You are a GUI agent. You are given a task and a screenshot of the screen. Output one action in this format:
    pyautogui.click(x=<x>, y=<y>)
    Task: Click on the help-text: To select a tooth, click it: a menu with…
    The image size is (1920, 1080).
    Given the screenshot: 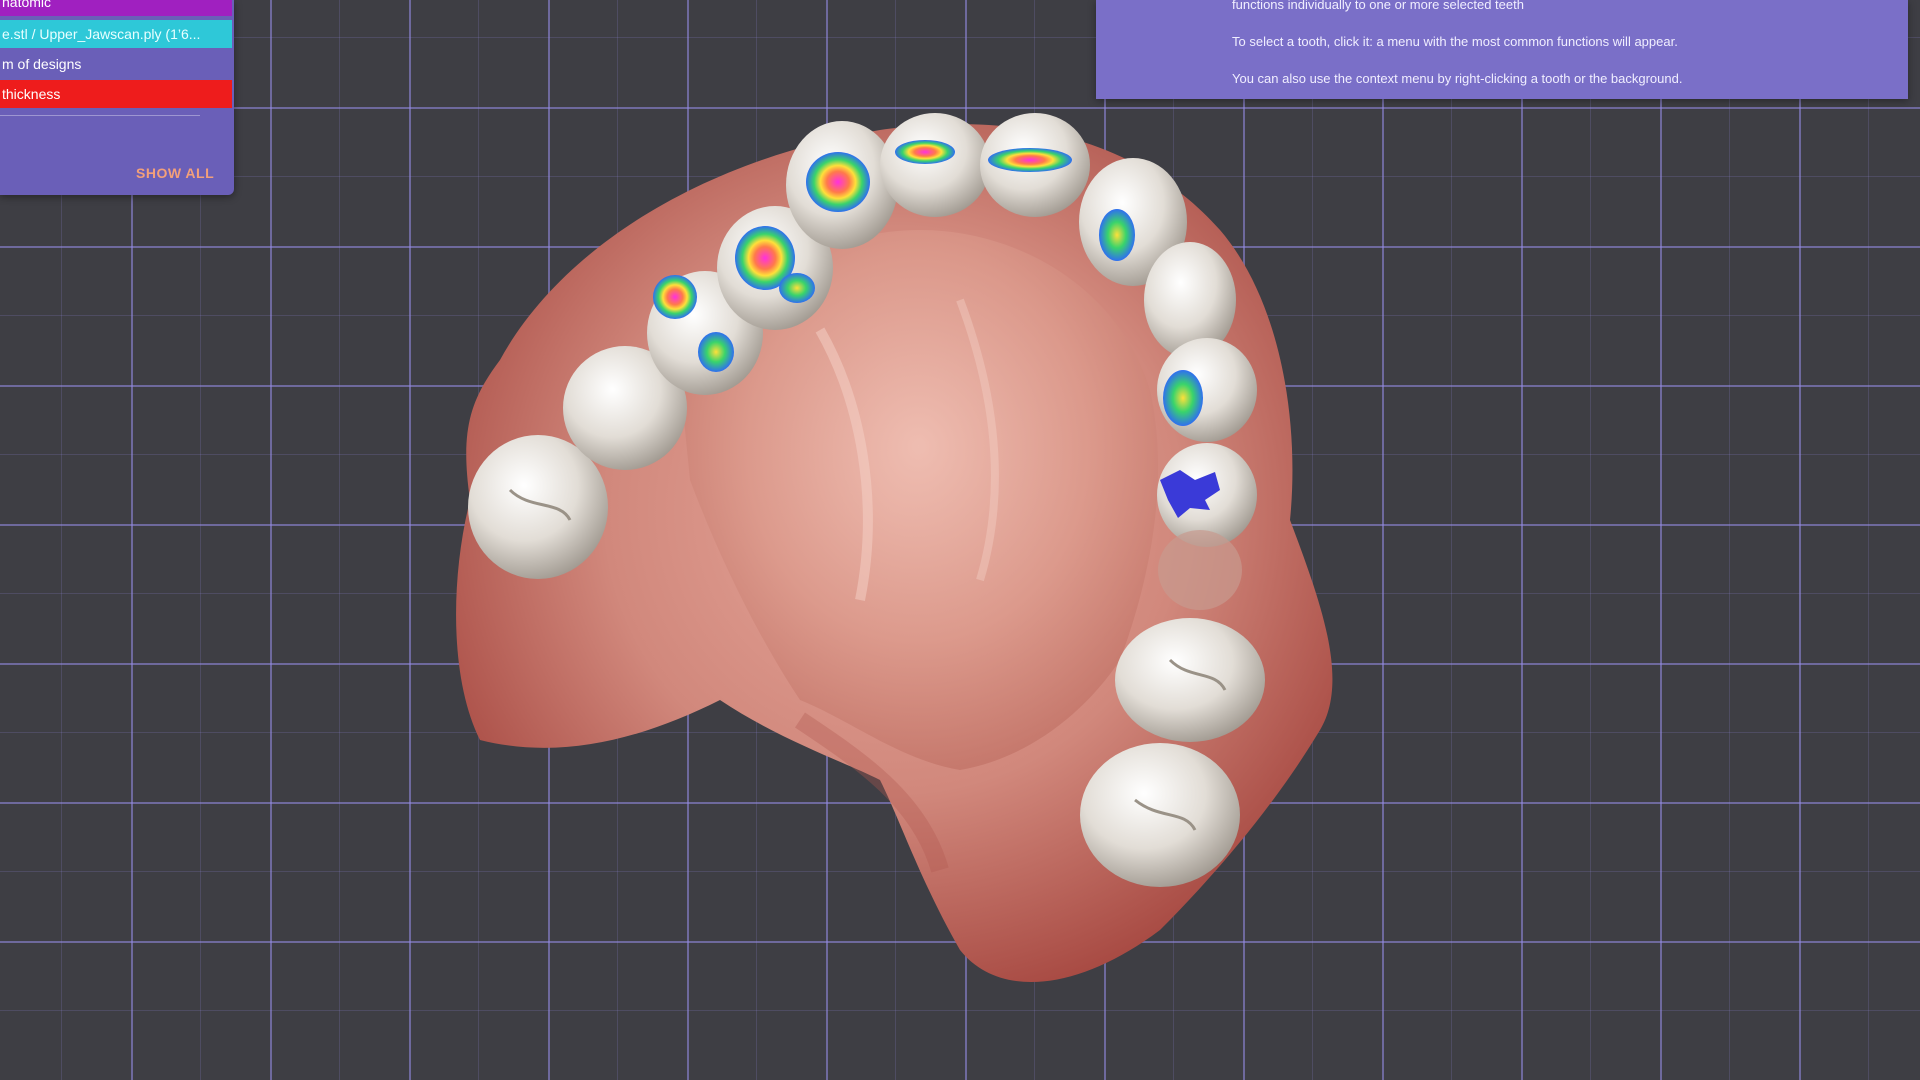 What is the action you would take?
    pyautogui.click(x=1455, y=41)
    